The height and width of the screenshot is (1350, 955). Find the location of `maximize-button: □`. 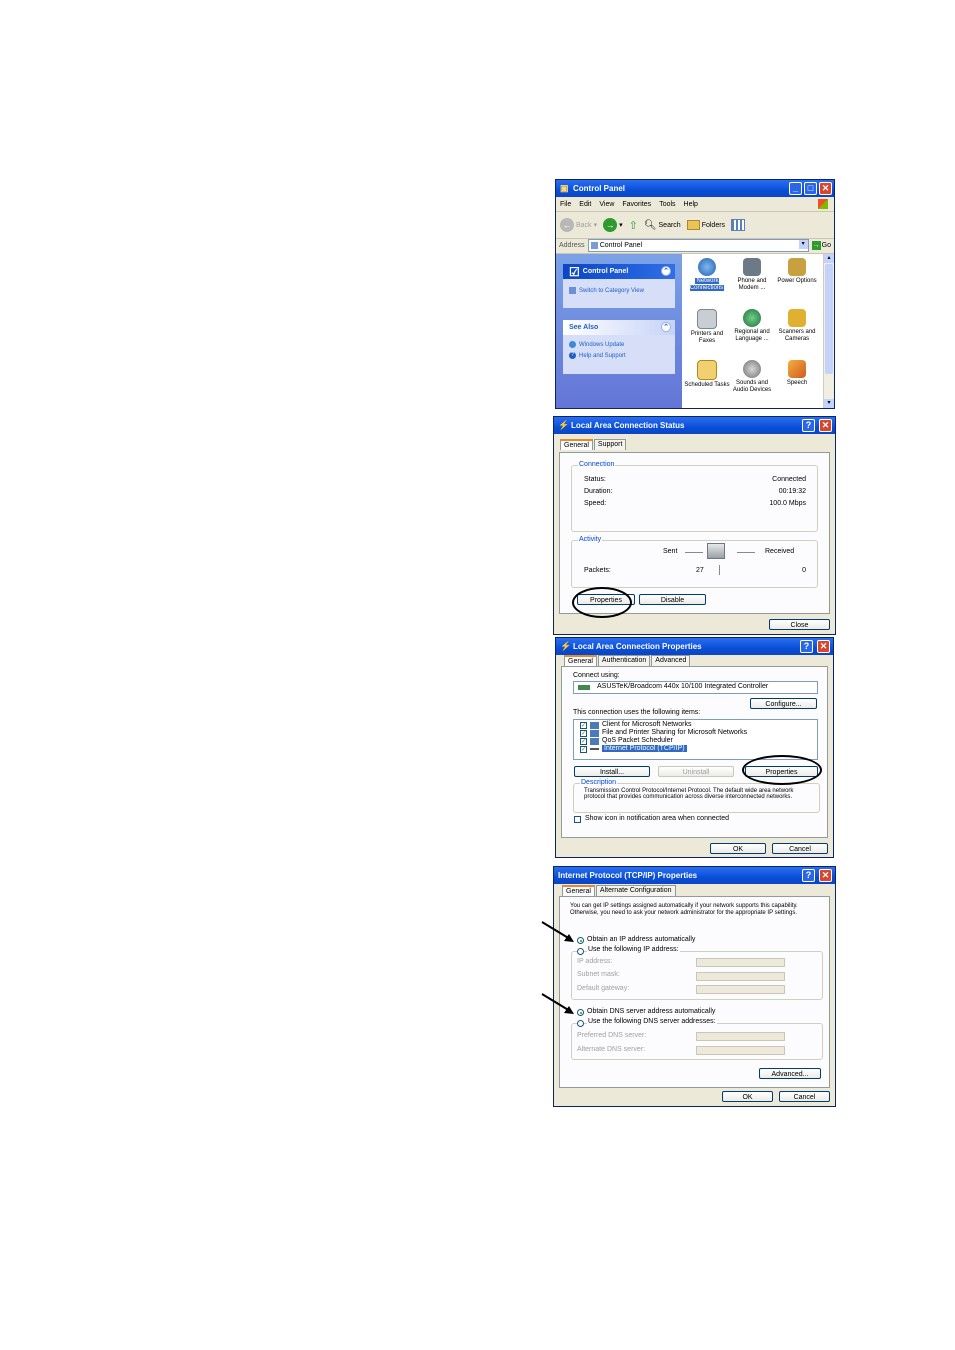

maximize-button: □ is located at coordinates (810, 188).